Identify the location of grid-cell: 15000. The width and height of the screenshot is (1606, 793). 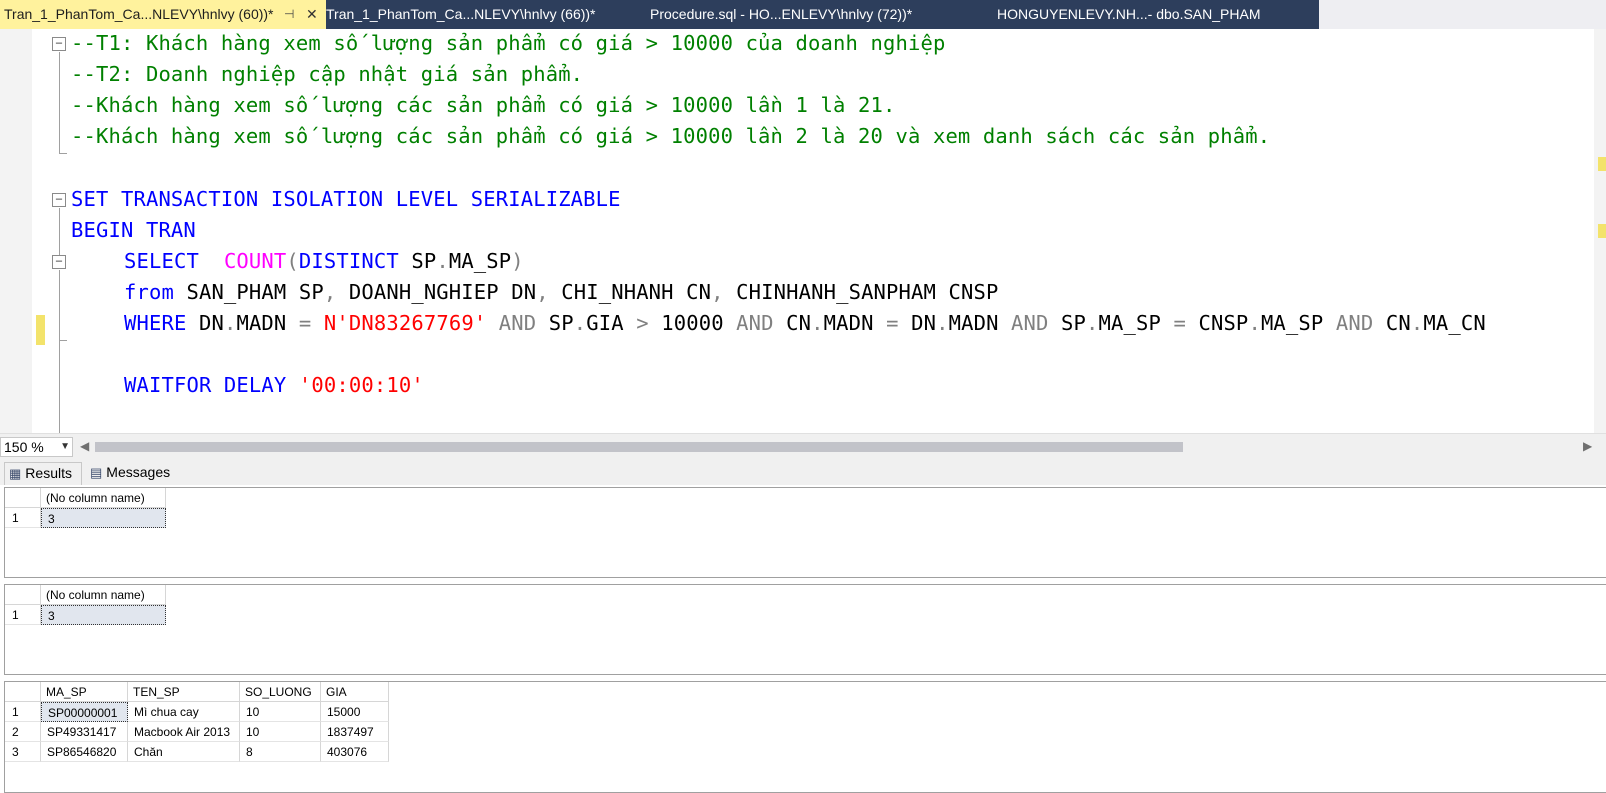
(355, 712).